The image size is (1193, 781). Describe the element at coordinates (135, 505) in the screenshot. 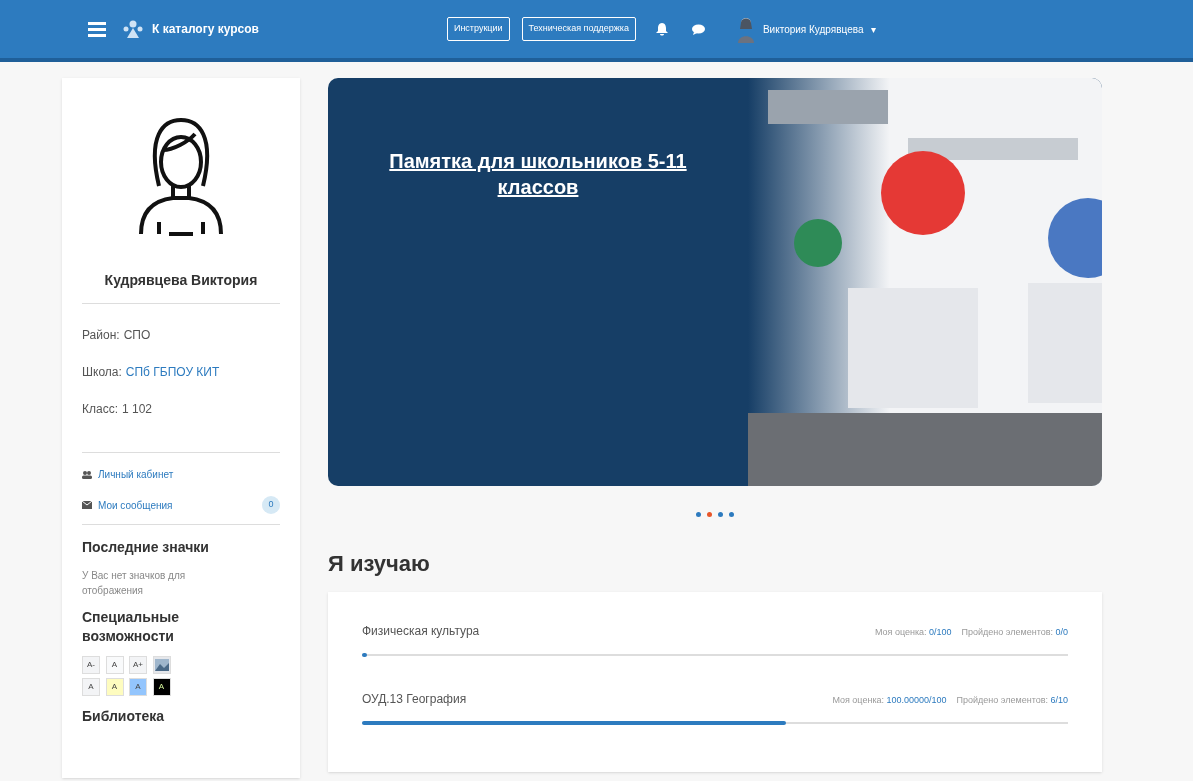

I see `sidebar-link: Мои сообщения` at that location.